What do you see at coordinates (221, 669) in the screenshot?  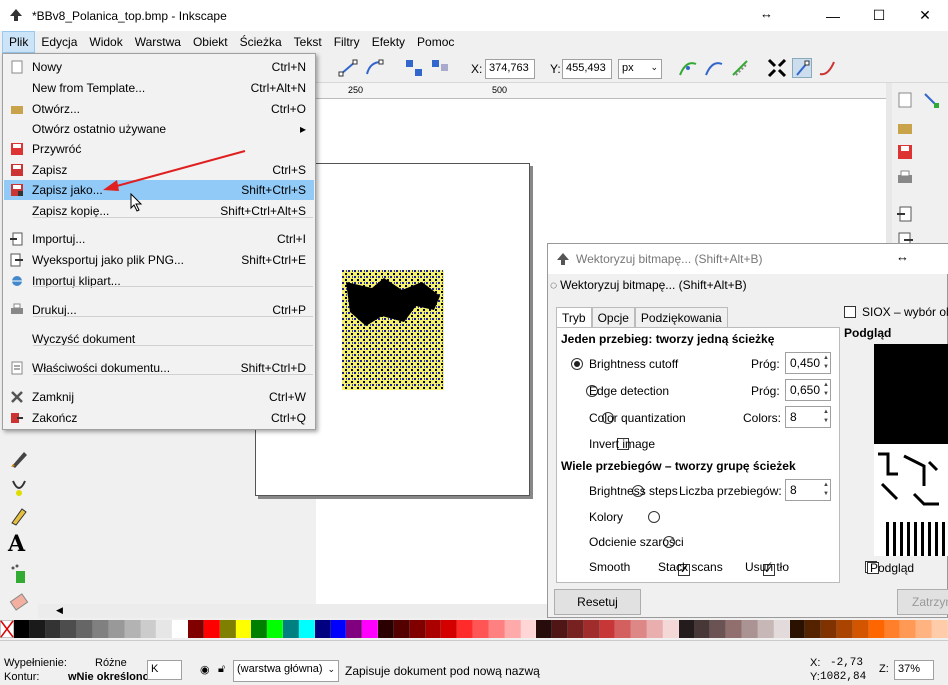 I see `layer-lock-icon: 🔓︎` at bounding box center [221, 669].